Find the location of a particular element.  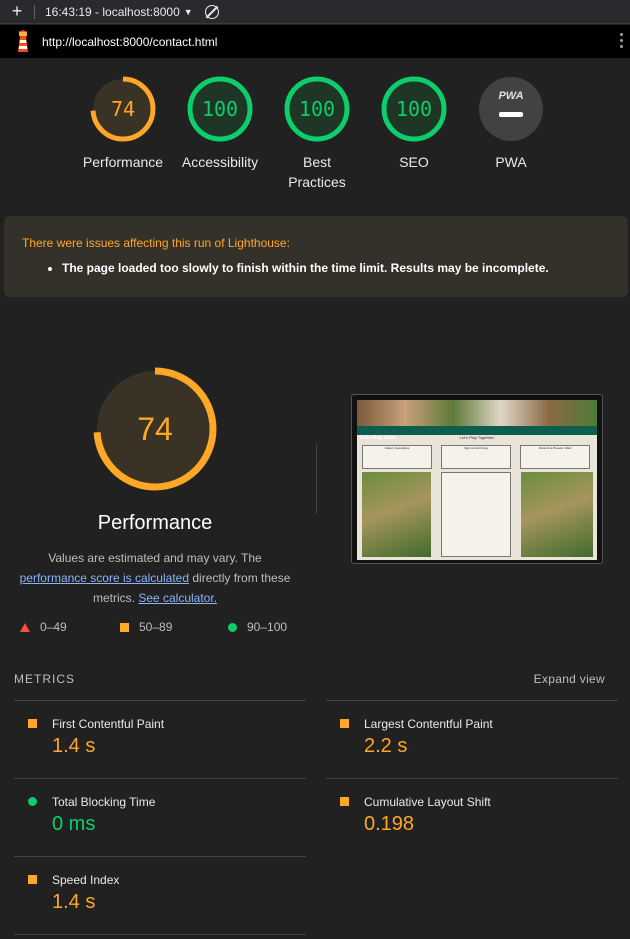

gauge-pwa: PWA PWA is located at coordinates (511, 124).